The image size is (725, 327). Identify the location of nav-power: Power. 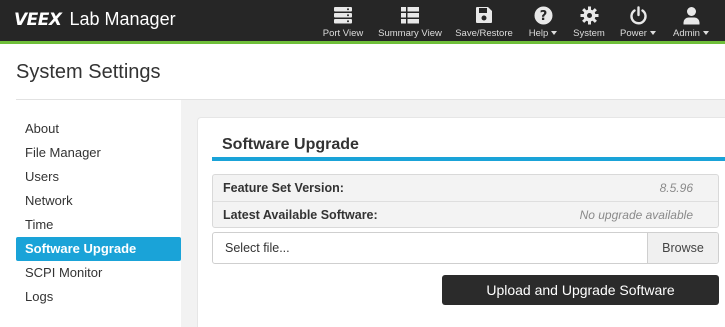
(638, 23).